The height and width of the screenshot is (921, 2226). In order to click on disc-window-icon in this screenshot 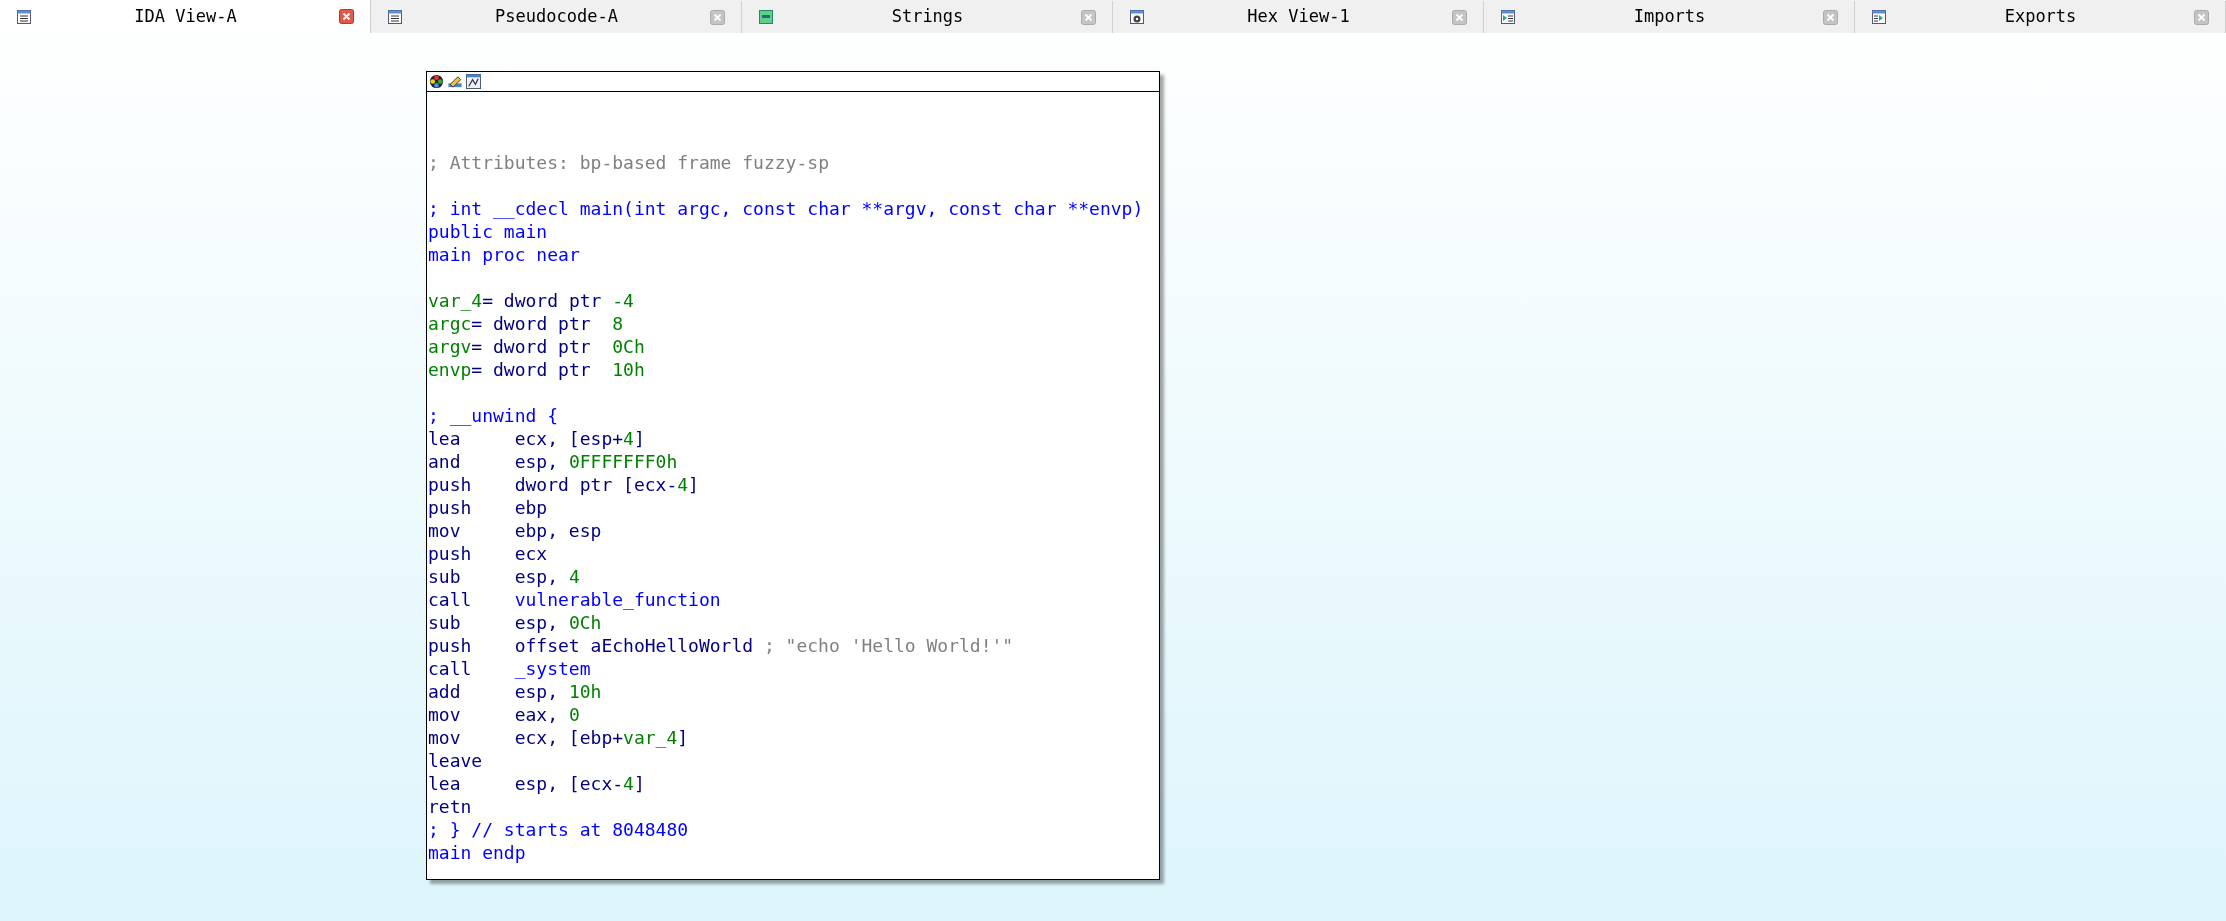, I will do `click(1137, 17)`.